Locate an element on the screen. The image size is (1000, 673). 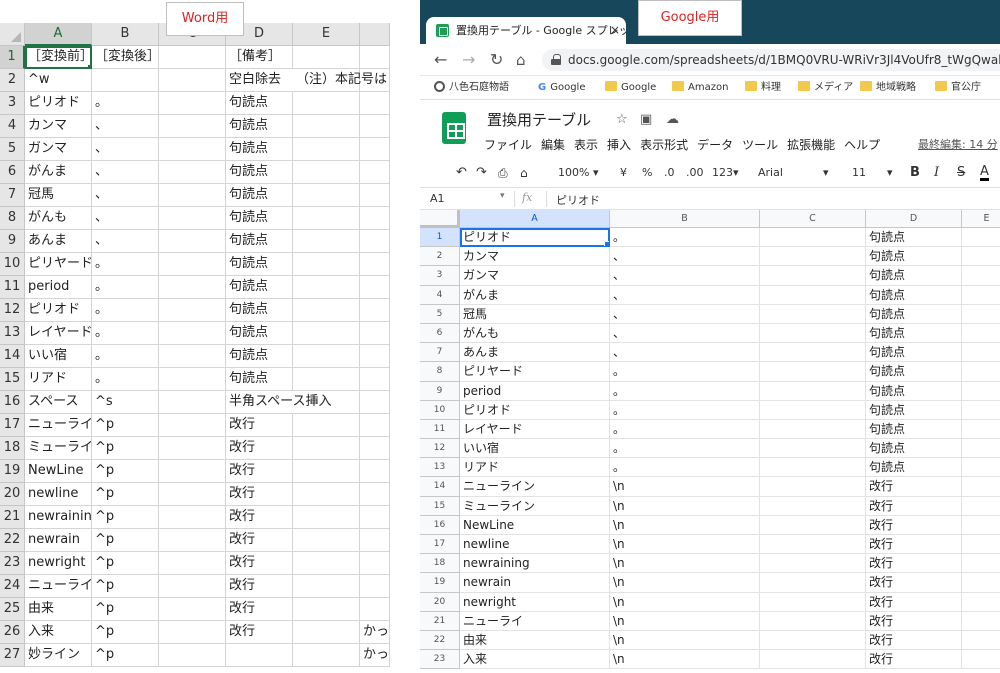
bold-button: B is located at coordinates (915, 173).